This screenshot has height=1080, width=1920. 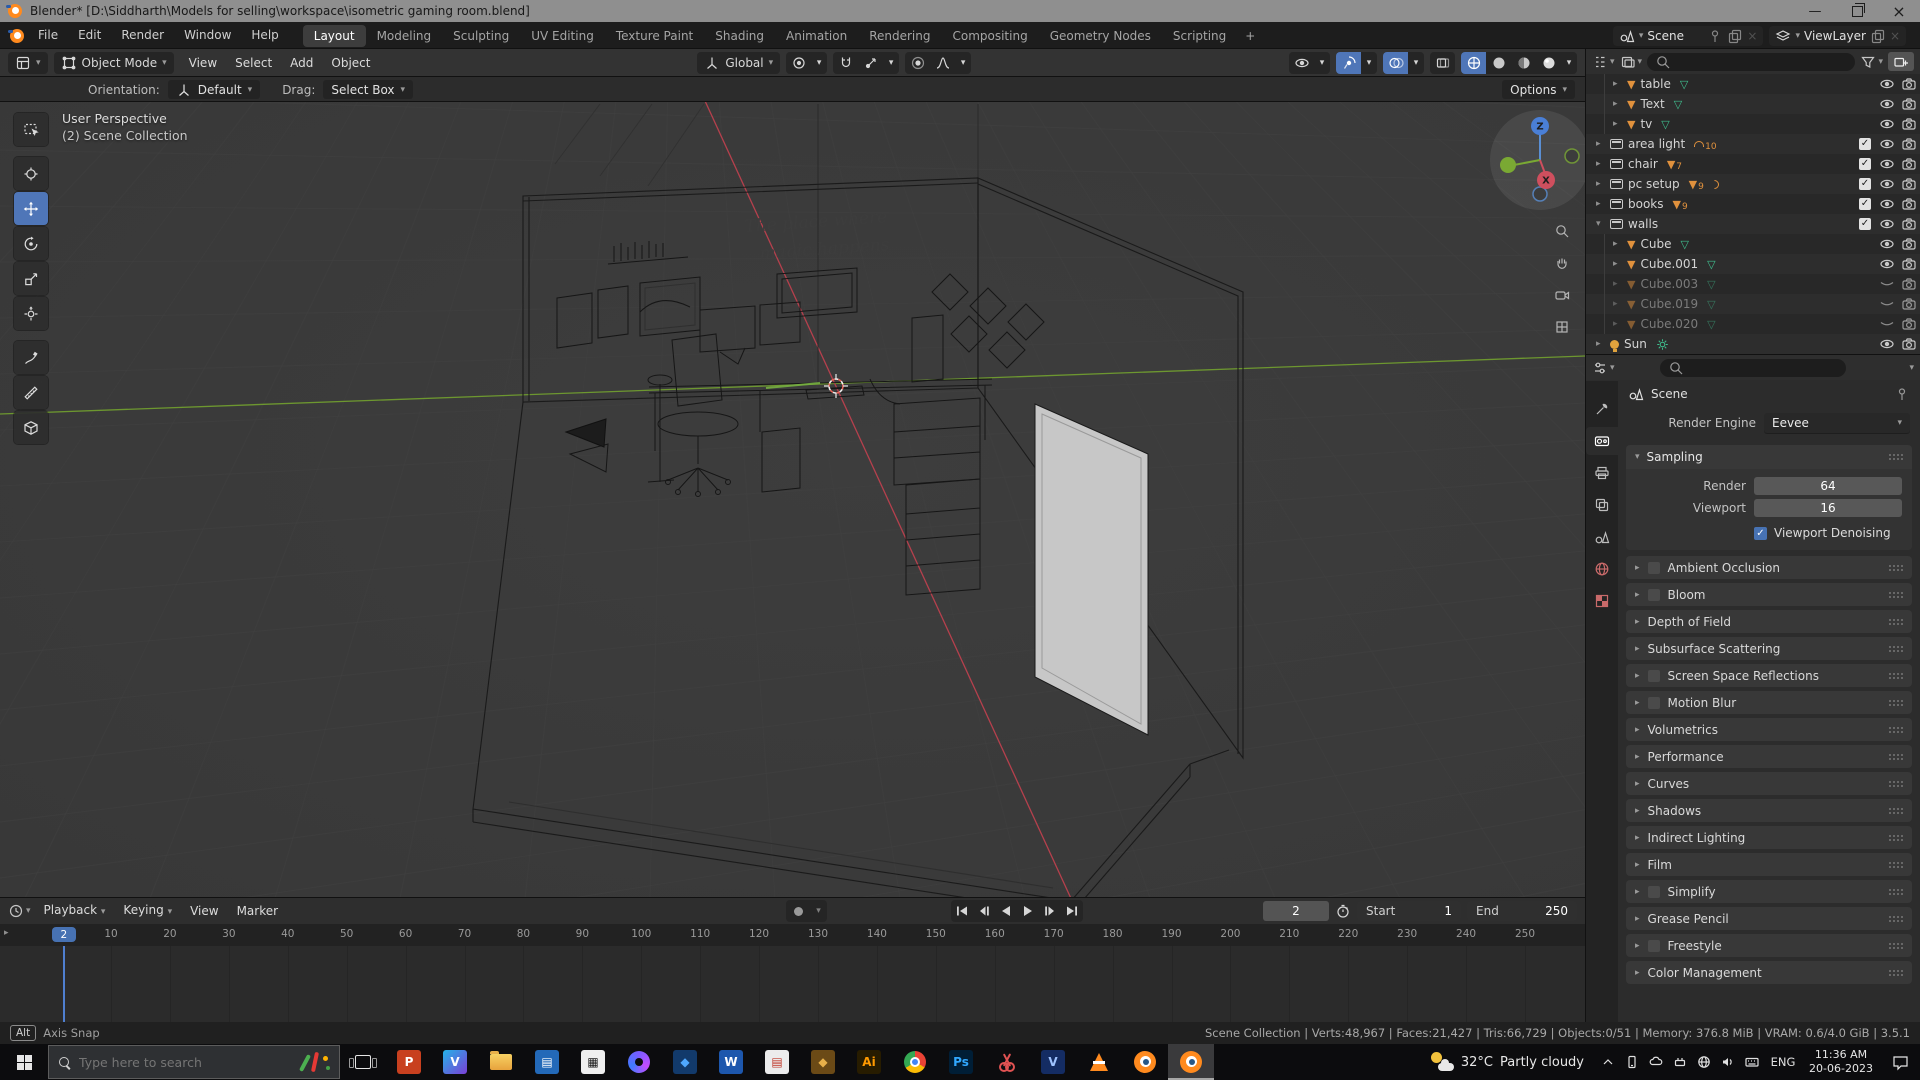 I want to click on editor-type-selector: ▾, so click(x=28, y=63).